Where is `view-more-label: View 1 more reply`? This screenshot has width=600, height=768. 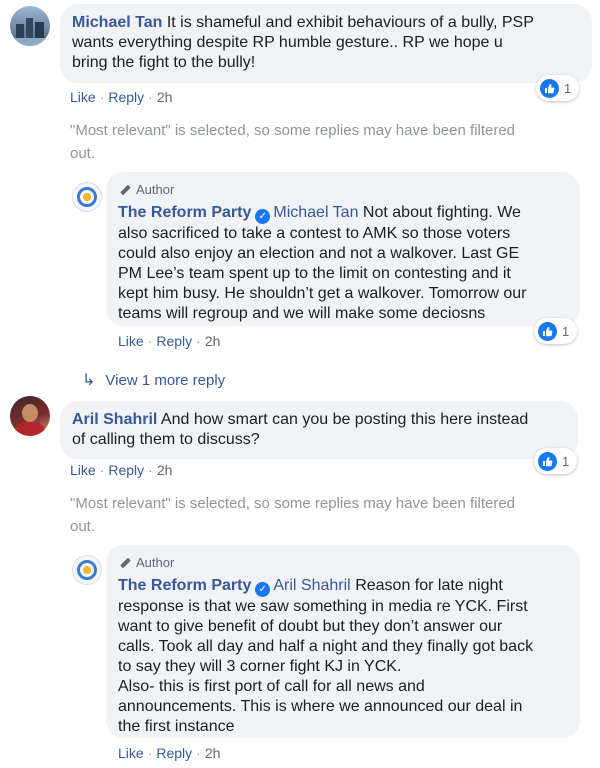
view-more-label: View 1 more reply is located at coordinates (165, 380).